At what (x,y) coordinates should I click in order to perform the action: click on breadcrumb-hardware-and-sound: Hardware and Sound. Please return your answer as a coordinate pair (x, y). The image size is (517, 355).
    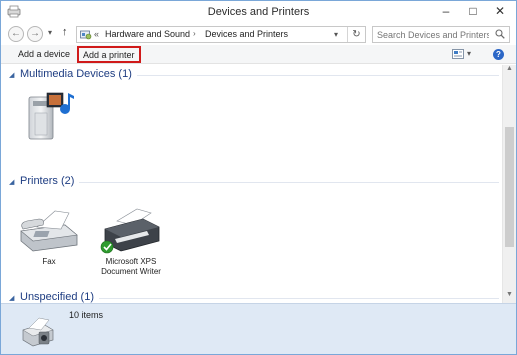
    Looking at the image, I should click on (147, 34).